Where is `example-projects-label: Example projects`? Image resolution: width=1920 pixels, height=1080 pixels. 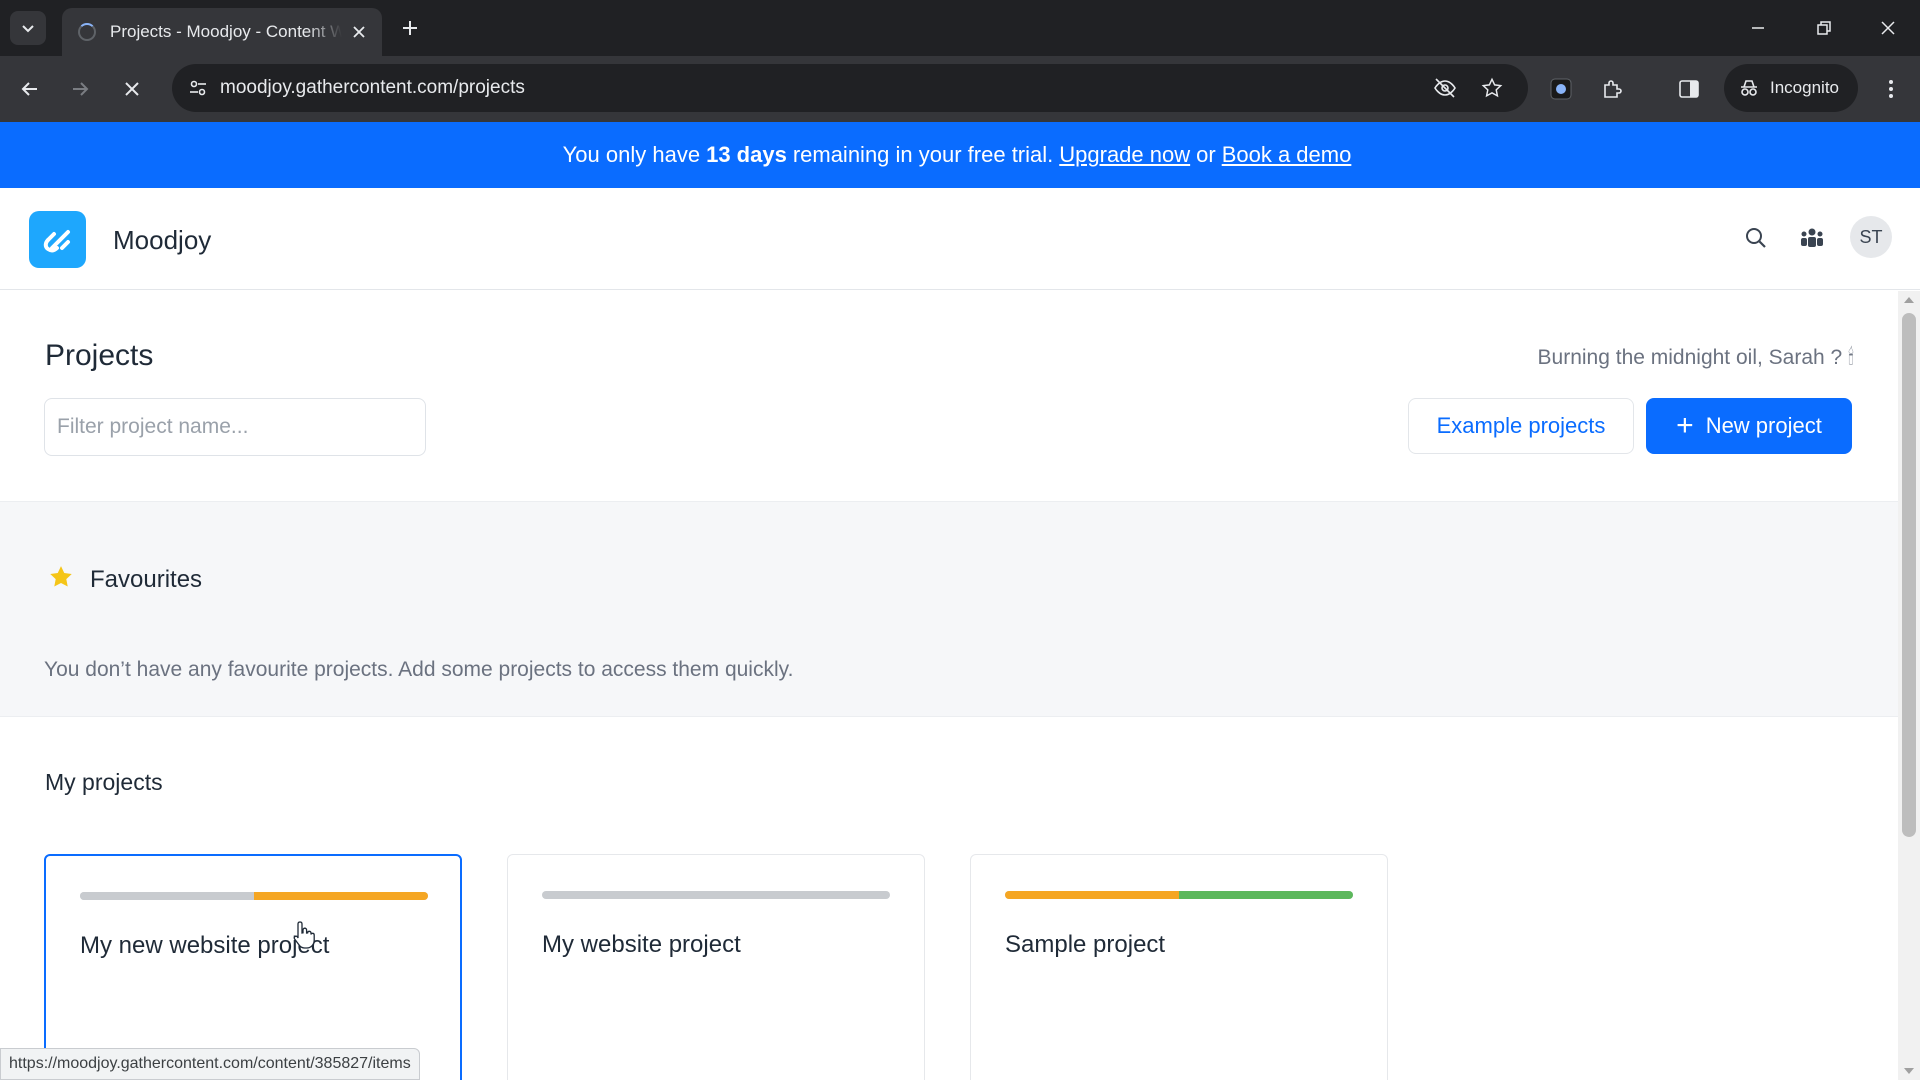
example-projects-label: Example projects is located at coordinates (1521, 425).